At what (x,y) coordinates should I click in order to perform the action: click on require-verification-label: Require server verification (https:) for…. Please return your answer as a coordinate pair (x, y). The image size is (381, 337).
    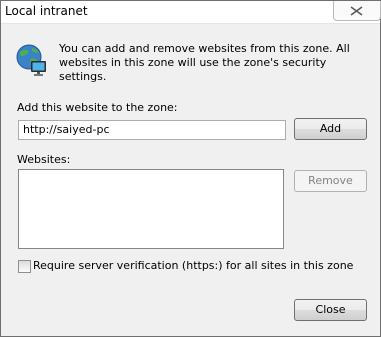
    Looking at the image, I should click on (193, 265).